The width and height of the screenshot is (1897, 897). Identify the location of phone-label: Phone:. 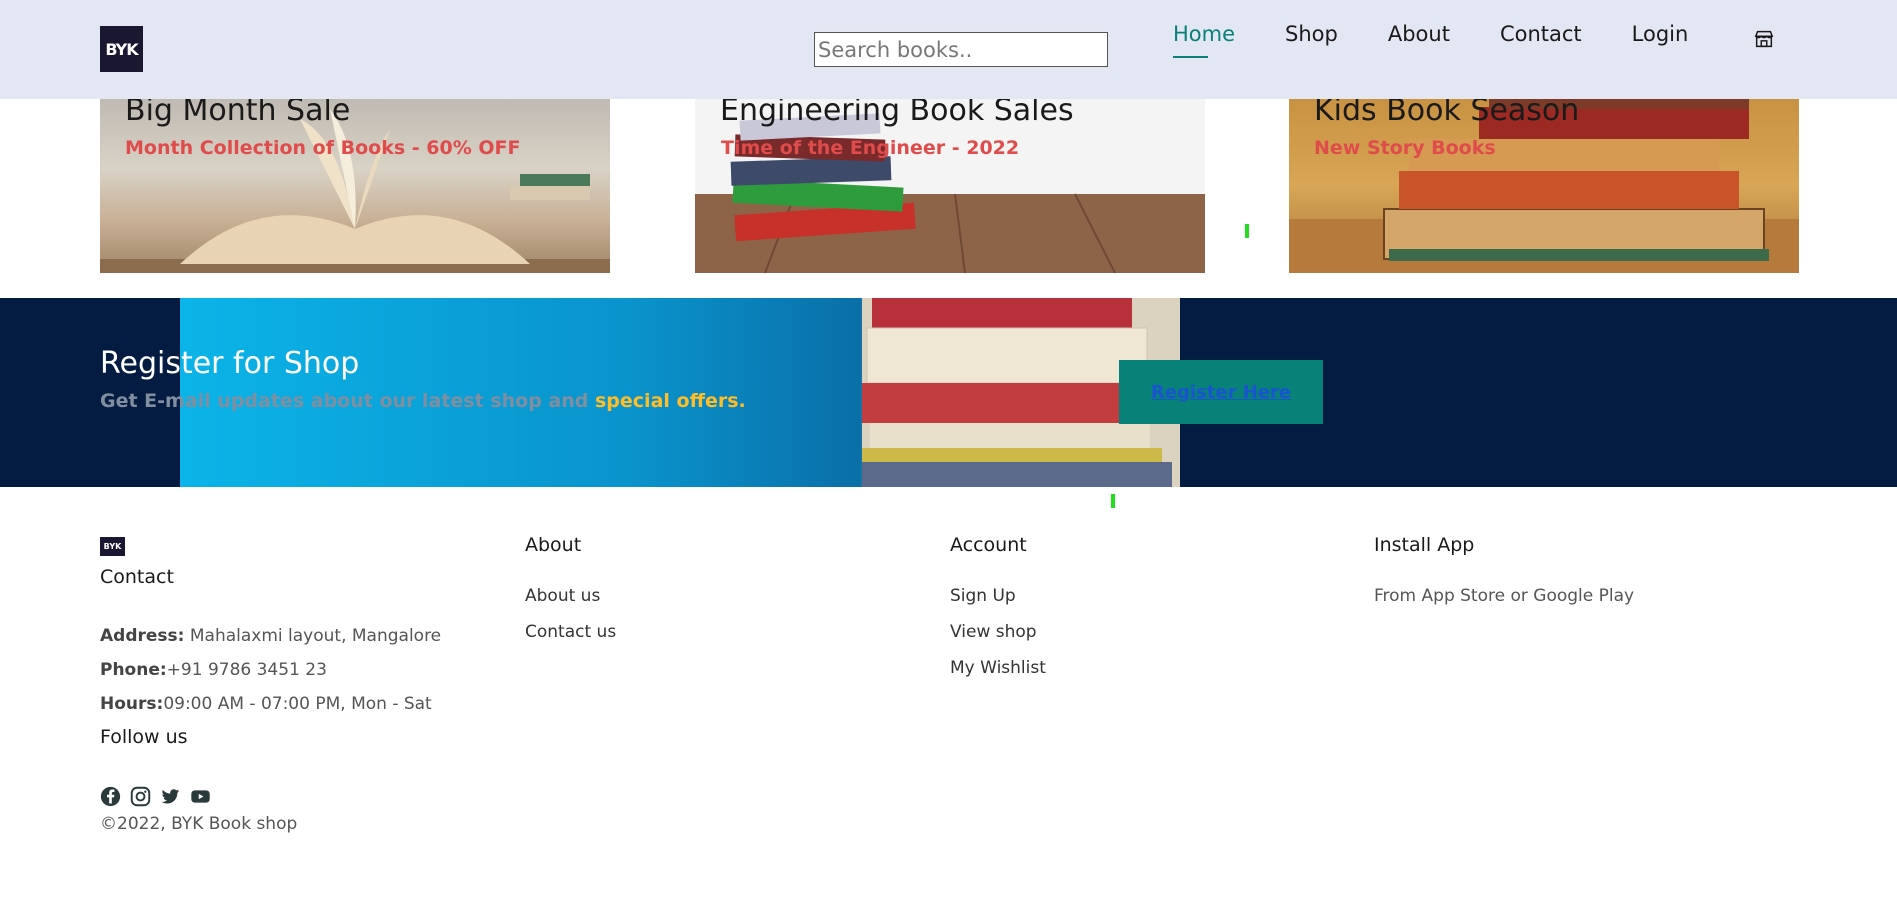
(133, 670).